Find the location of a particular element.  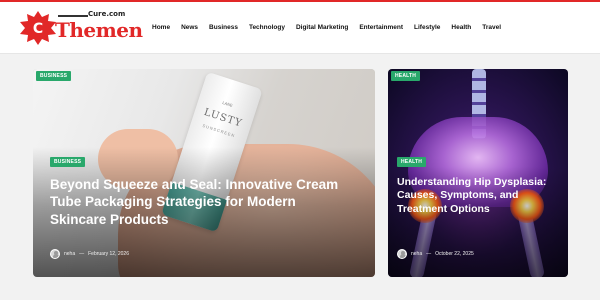

category-badge-top: HEALTH is located at coordinates (406, 76).